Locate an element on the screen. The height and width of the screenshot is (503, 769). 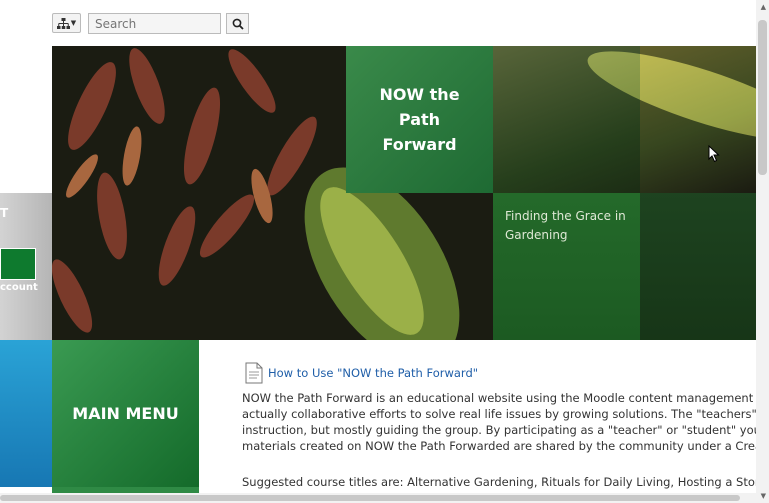
scroll-up-icon: ▲ is located at coordinates (763, 7).